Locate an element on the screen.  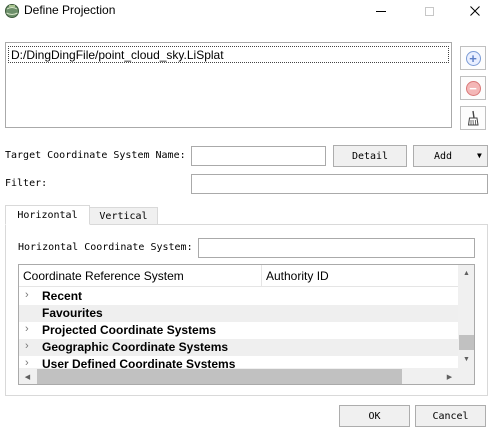
tab-vertical: Vertical is located at coordinates (124, 216).